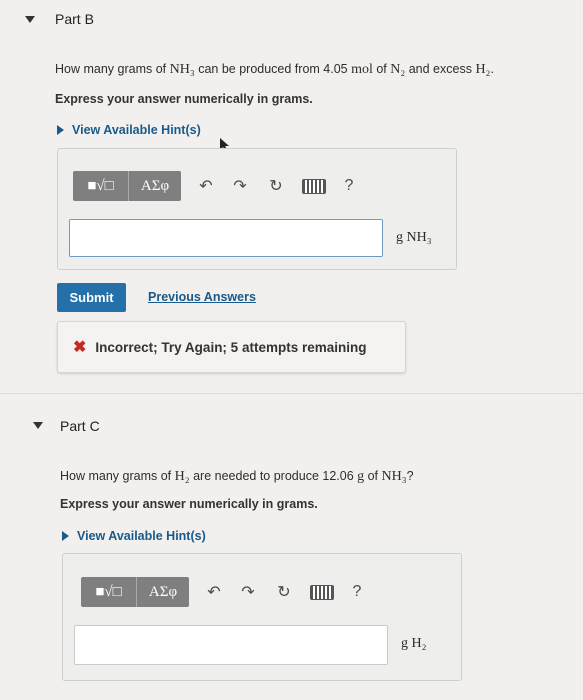  What do you see at coordinates (80, 426) in the screenshot?
I see `part-c-title: Part C` at bounding box center [80, 426].